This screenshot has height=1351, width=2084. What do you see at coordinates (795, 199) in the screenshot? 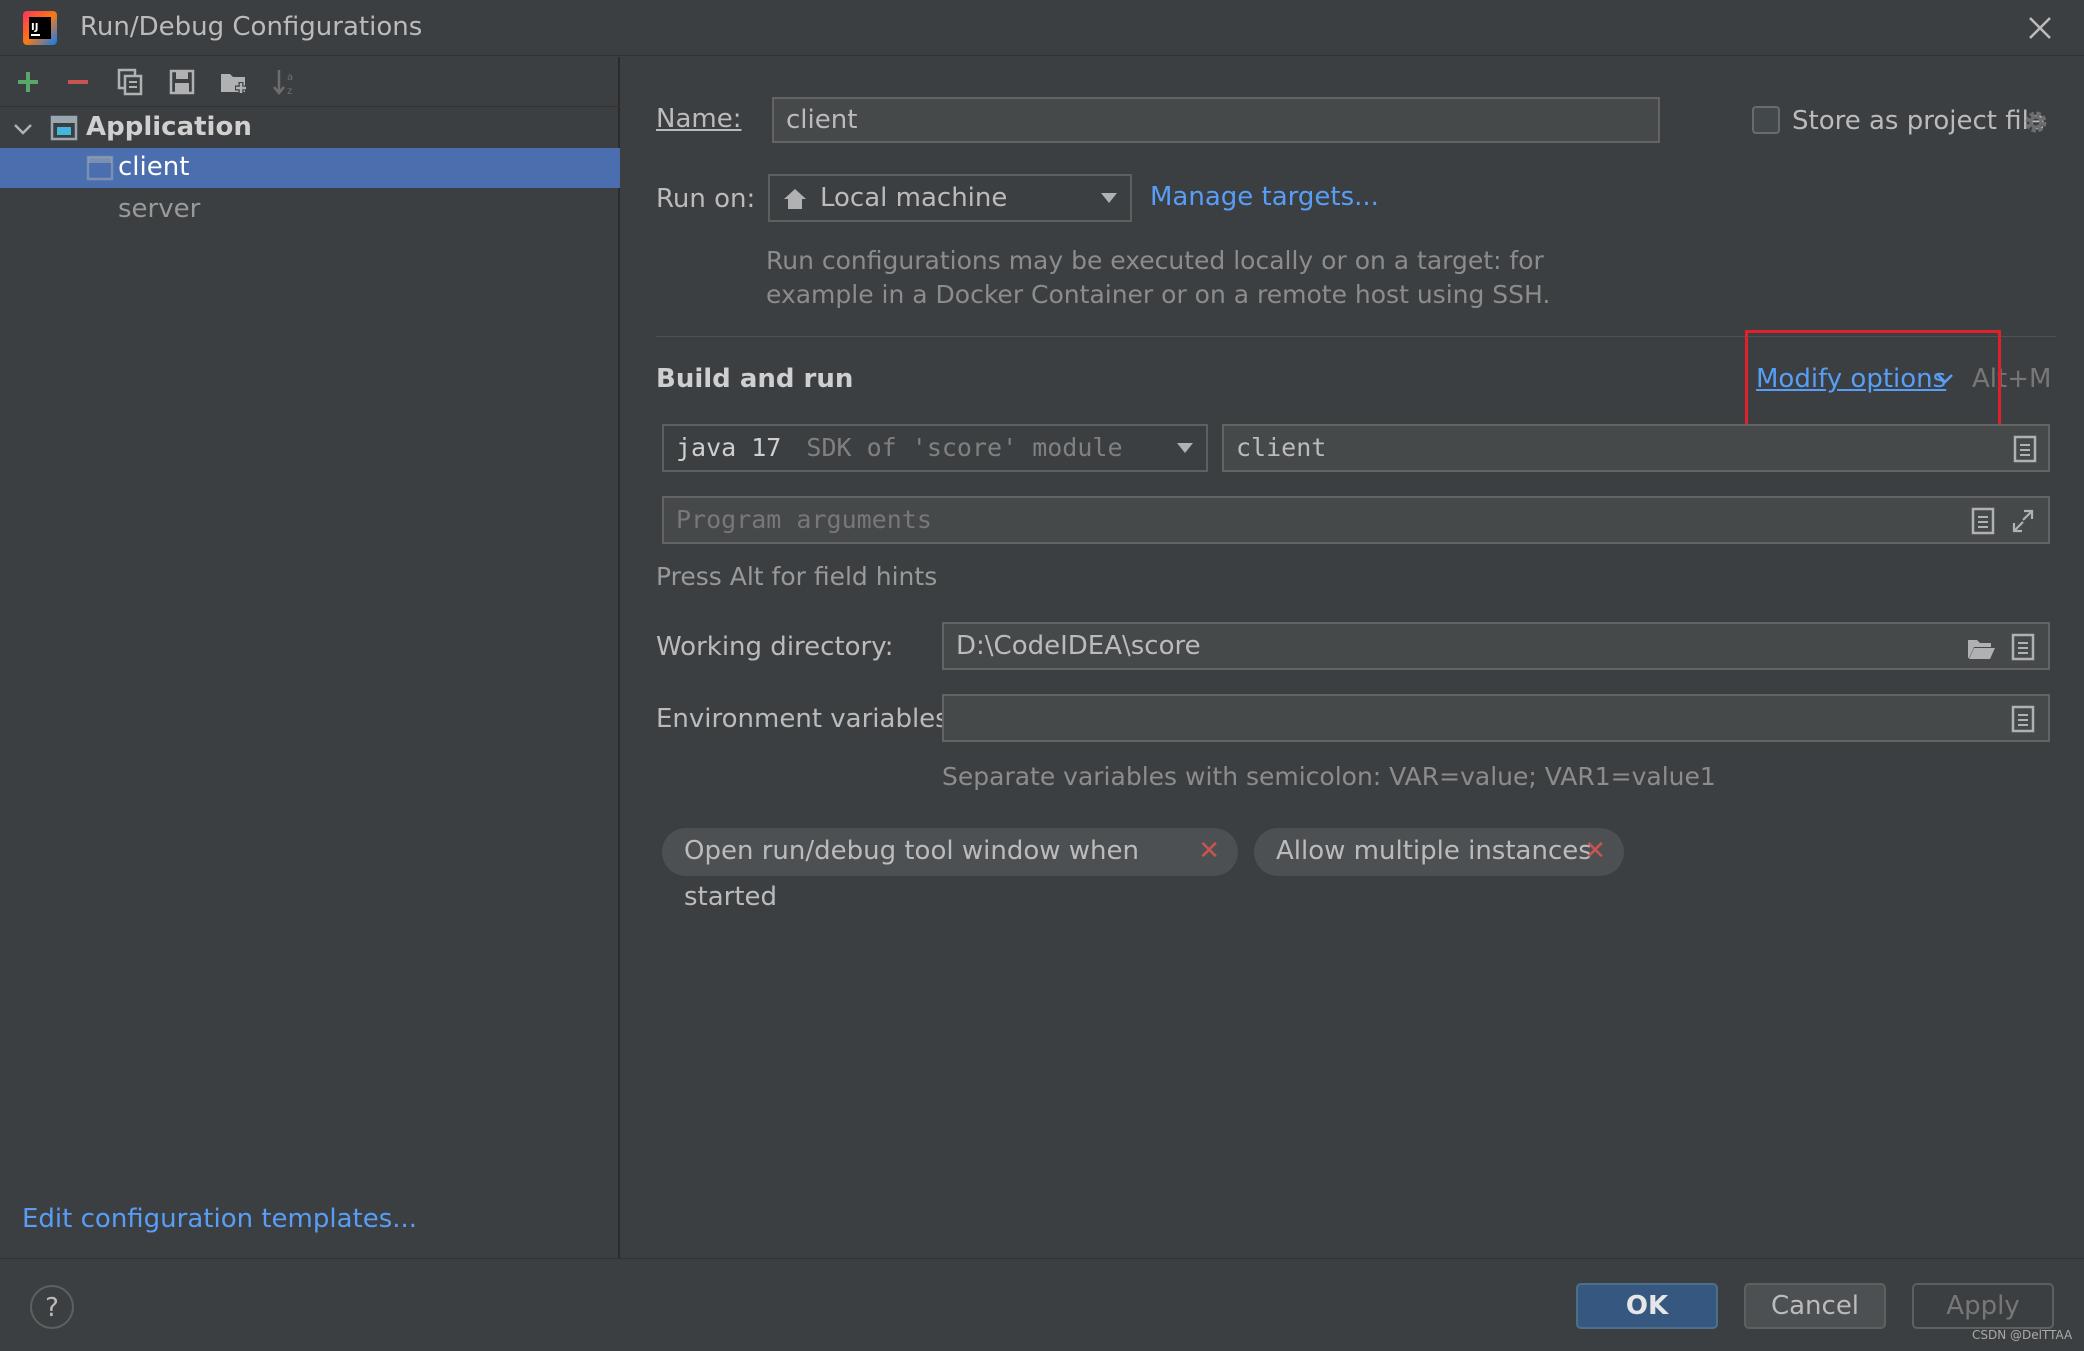
I see `home-icon` at bounding box center [795, 199].